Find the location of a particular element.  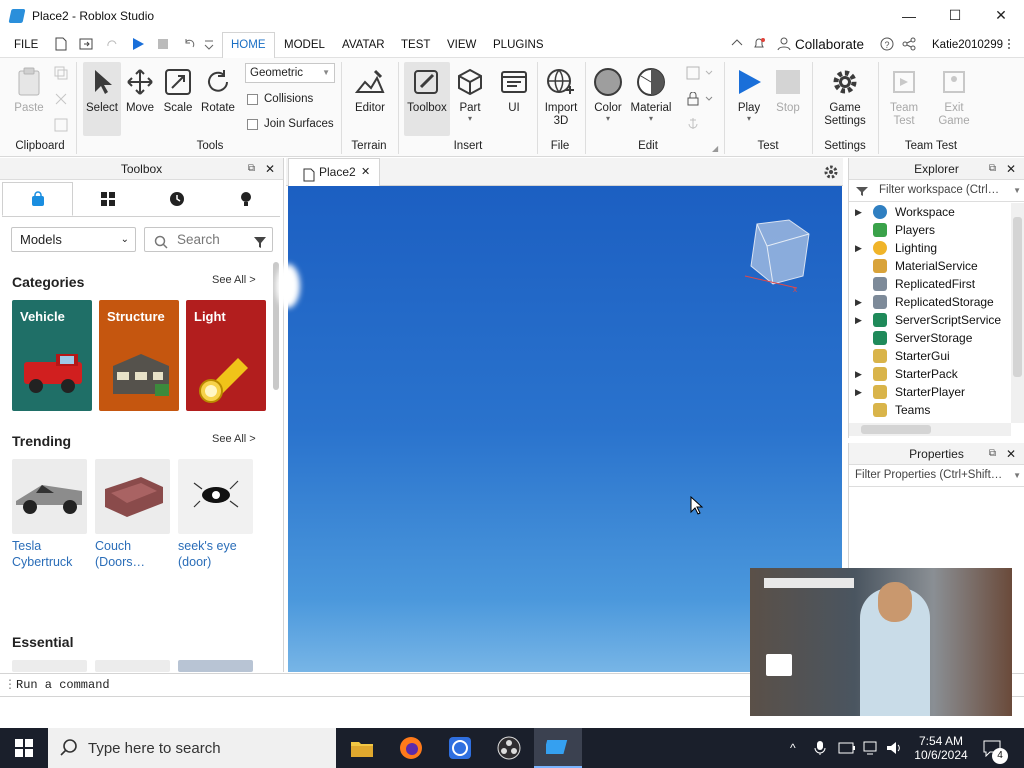

firefox-icon is located at coordinates (411, 748).